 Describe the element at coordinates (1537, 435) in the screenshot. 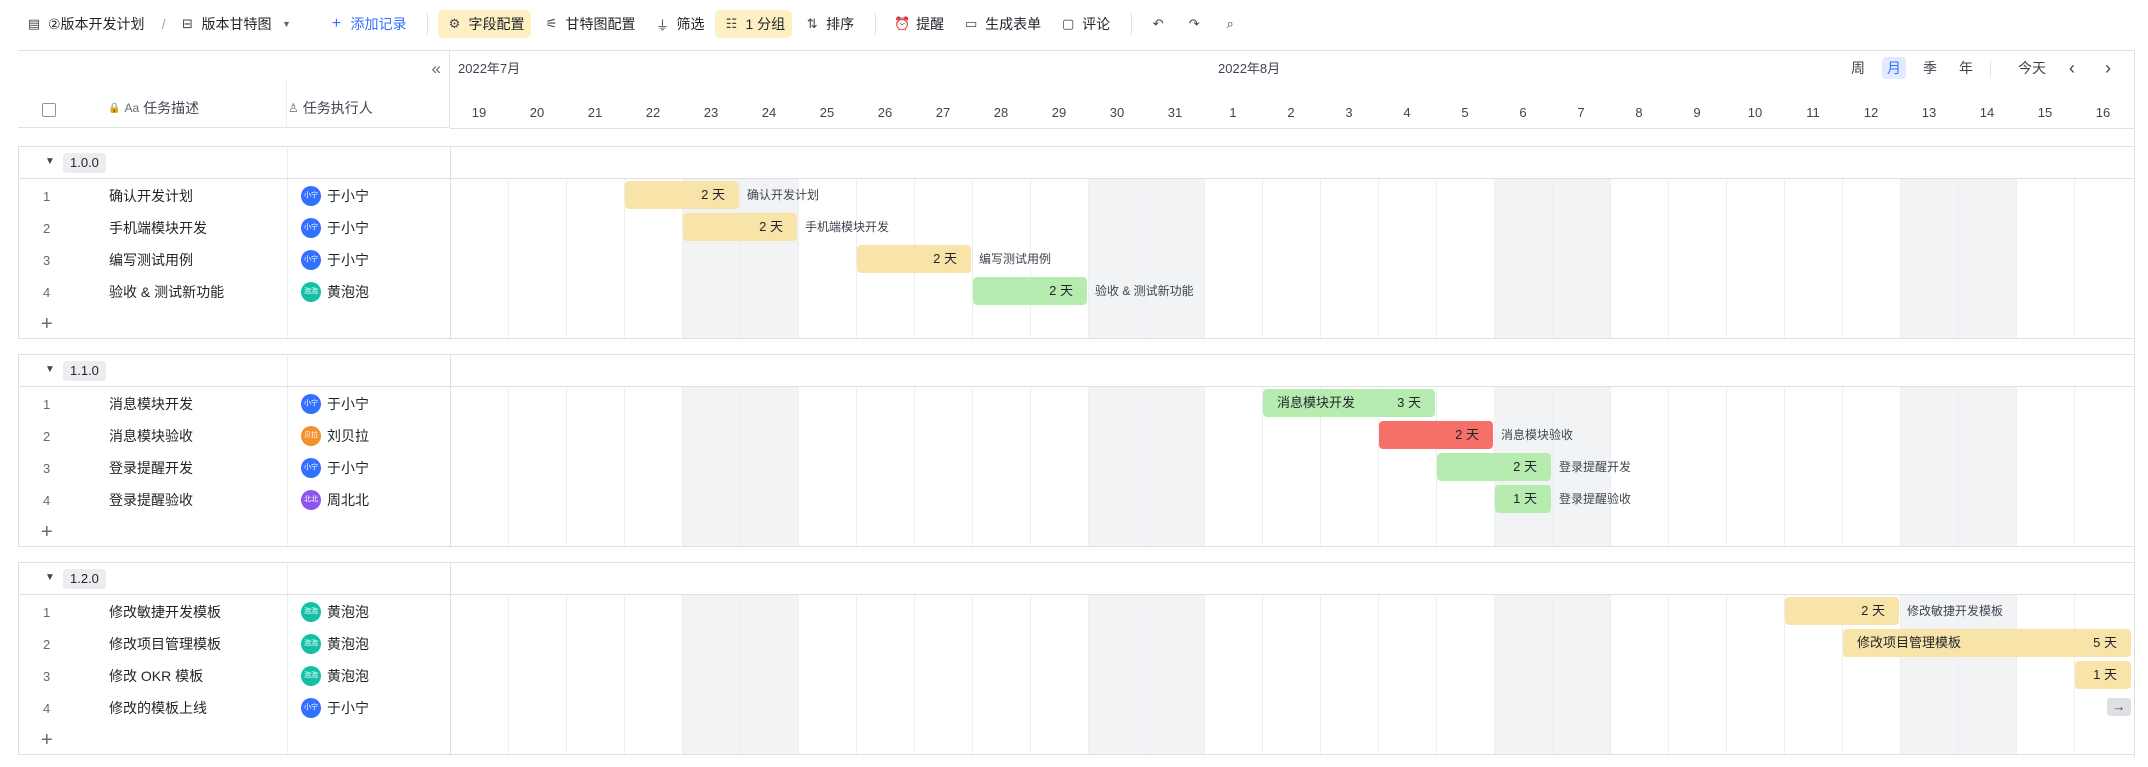

I see `bar-title: 消息模块验收` at that location.